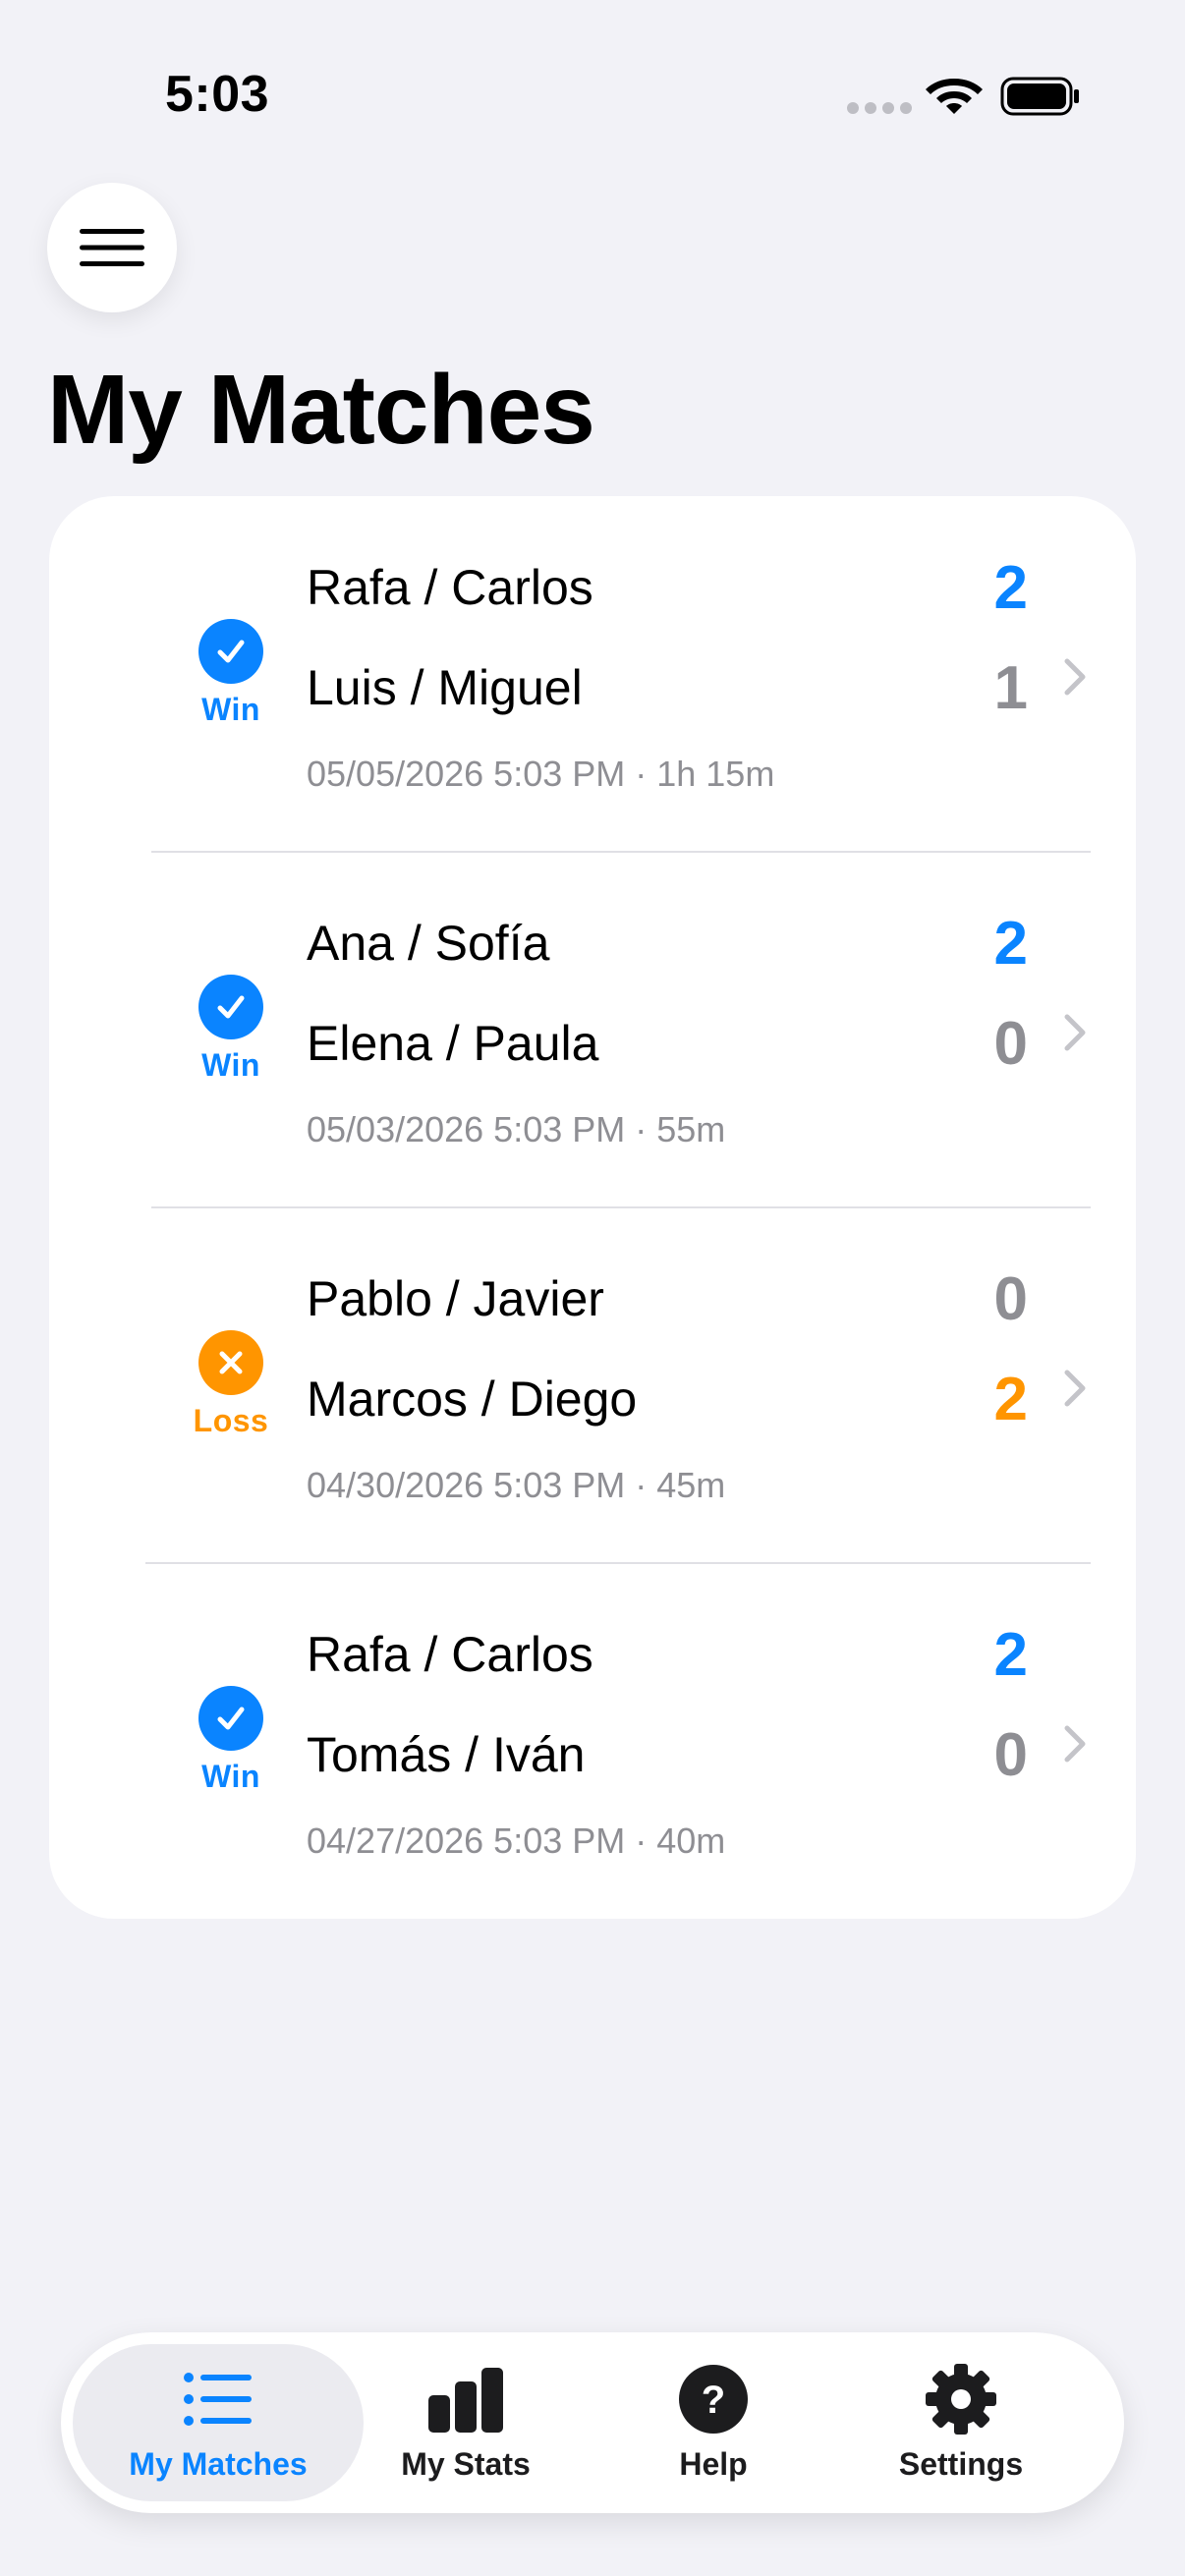  Describe the element at coordinates (429, 943) in the screenshot. I see `team-one-name: Ana / Sofía` at that location.